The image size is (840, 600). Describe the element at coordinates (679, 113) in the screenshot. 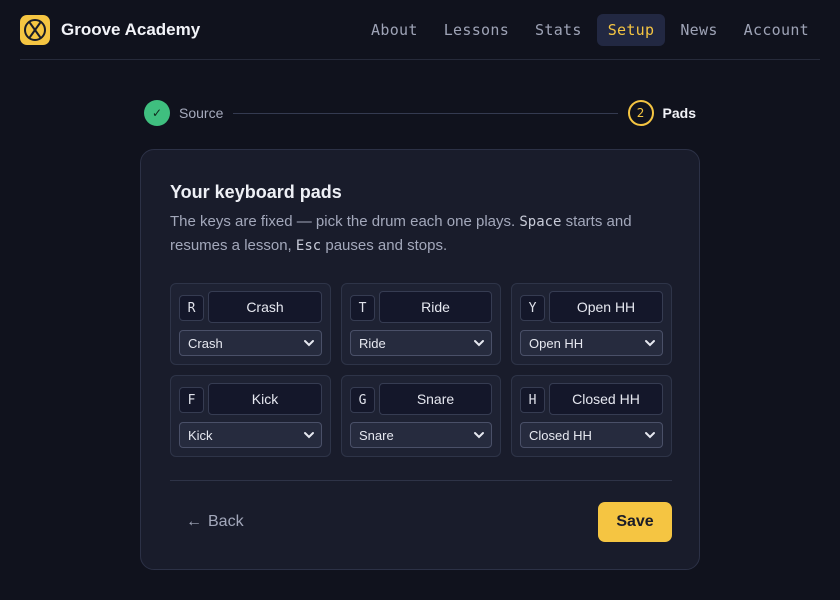

I see `step-label: Pads` at that location.